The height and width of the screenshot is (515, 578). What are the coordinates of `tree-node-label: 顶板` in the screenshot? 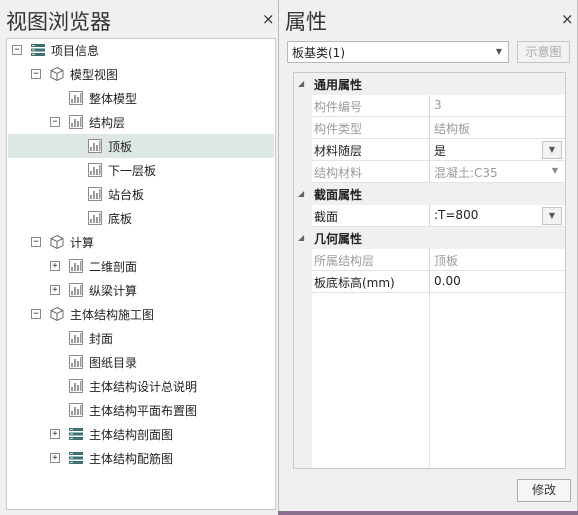 It's located at (120, 147).